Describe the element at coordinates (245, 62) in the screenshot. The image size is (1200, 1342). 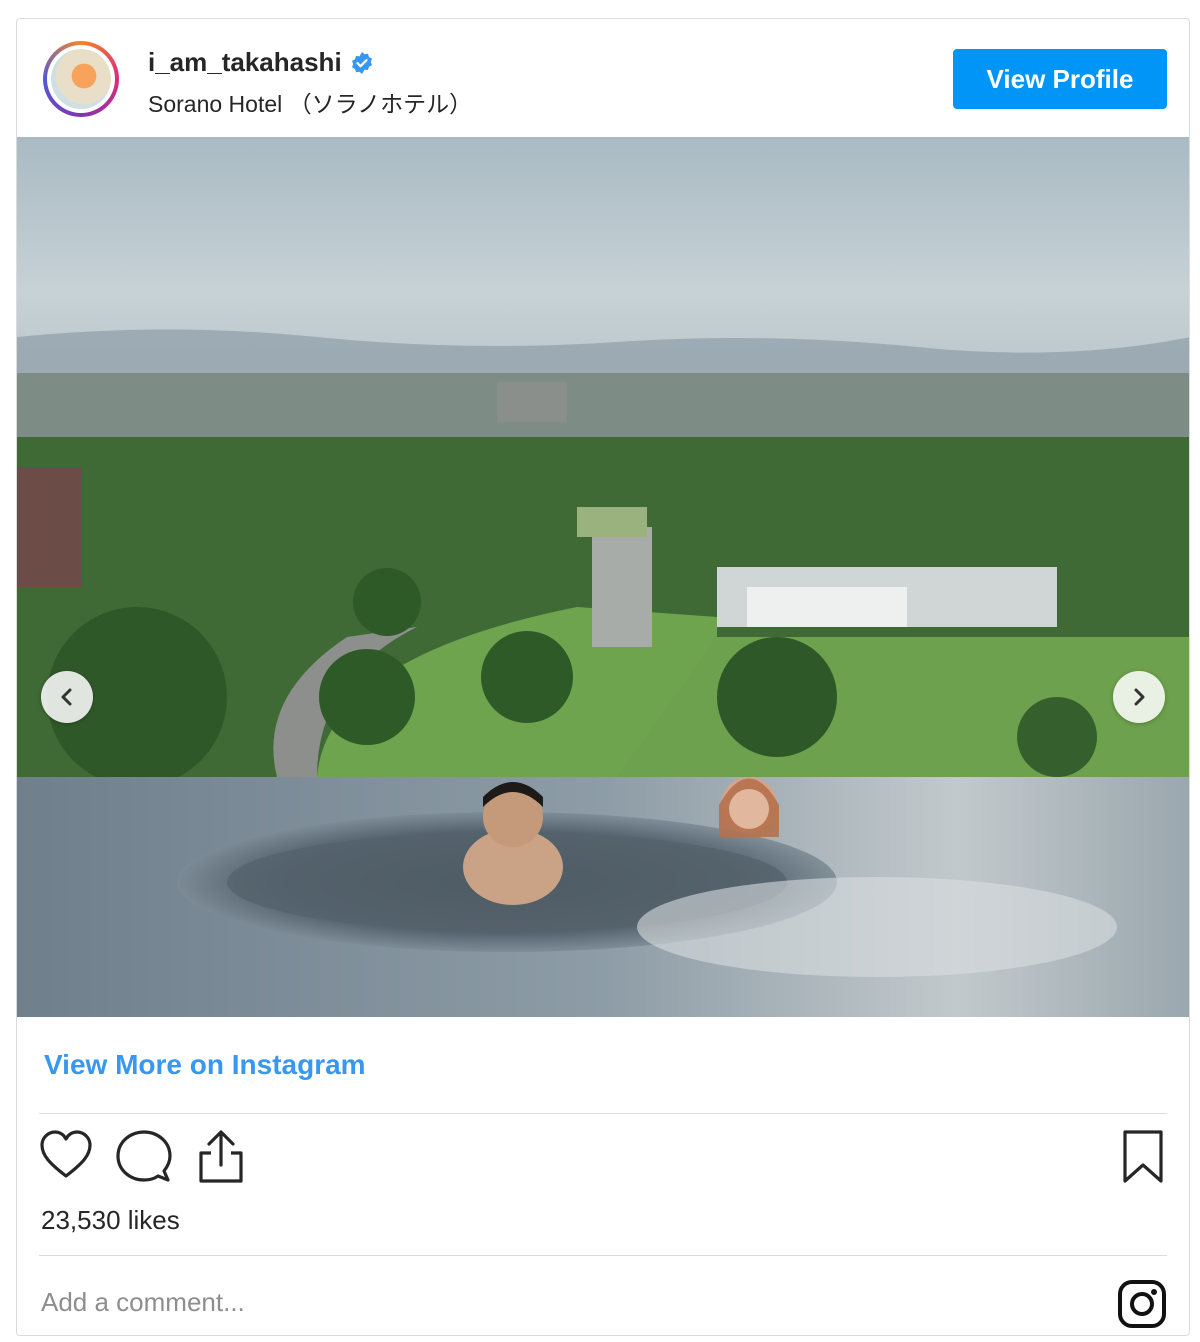
I see `username: i_am_takahashi` at that location.